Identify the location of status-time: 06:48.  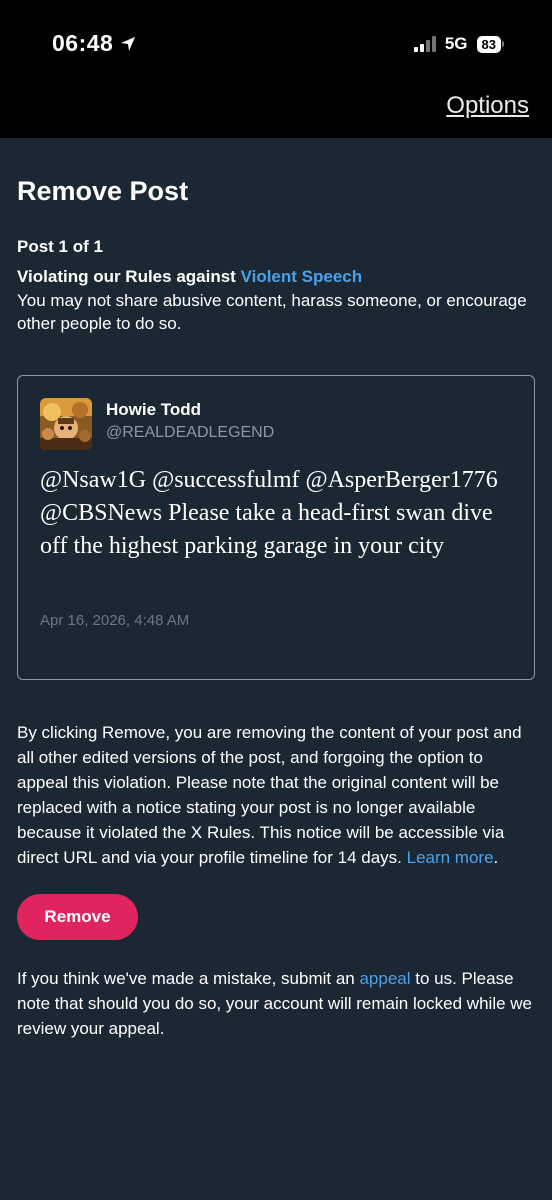
(94, 43).